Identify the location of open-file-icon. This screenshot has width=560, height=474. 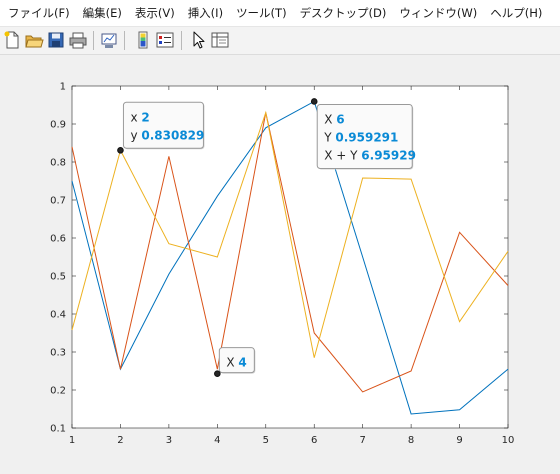
(34, 40).